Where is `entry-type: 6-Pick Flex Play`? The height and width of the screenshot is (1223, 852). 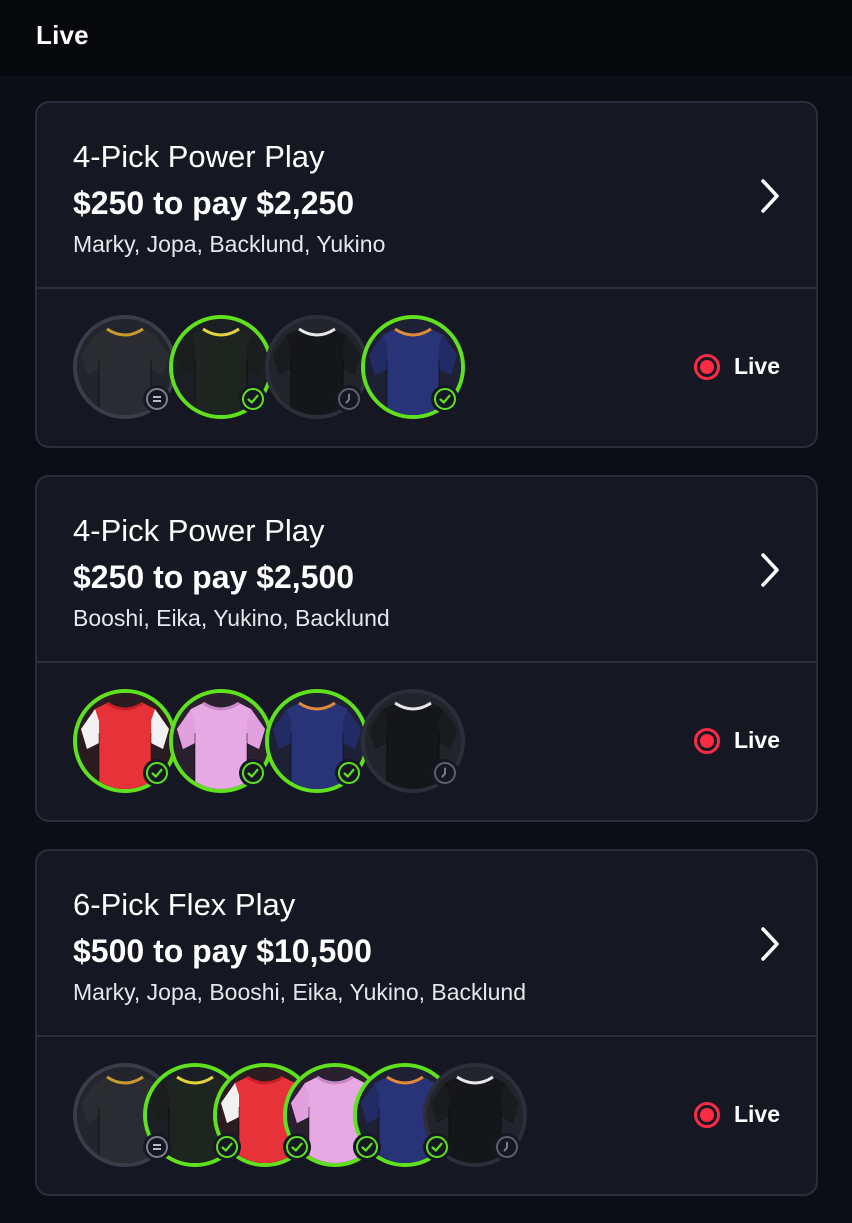 entry-type: 6-Pick Flex Play is located at coordinates (184, 904).